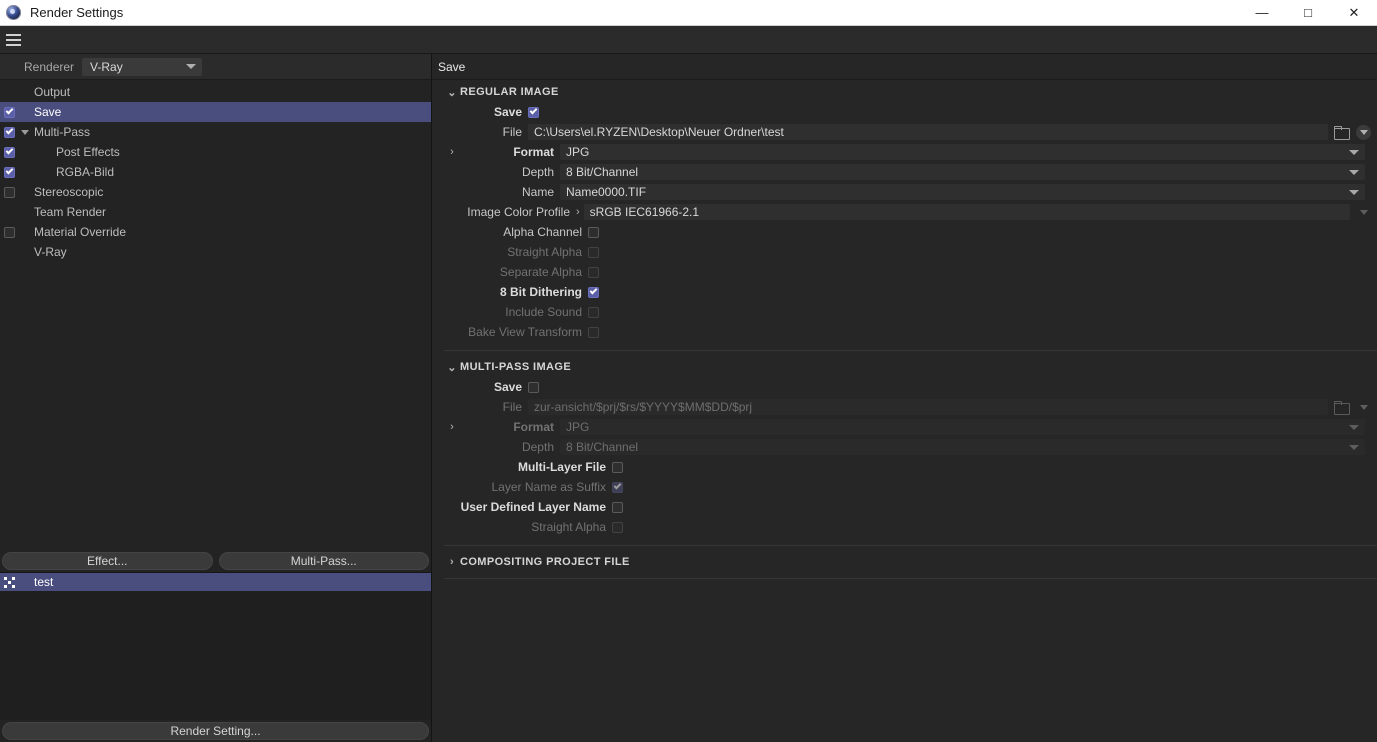  What do you see at coordinates (215, 192) in the screenshot?
I see `sidebar-item-stereoscopic: Stereoscopic` at bounding box center [215, 192].